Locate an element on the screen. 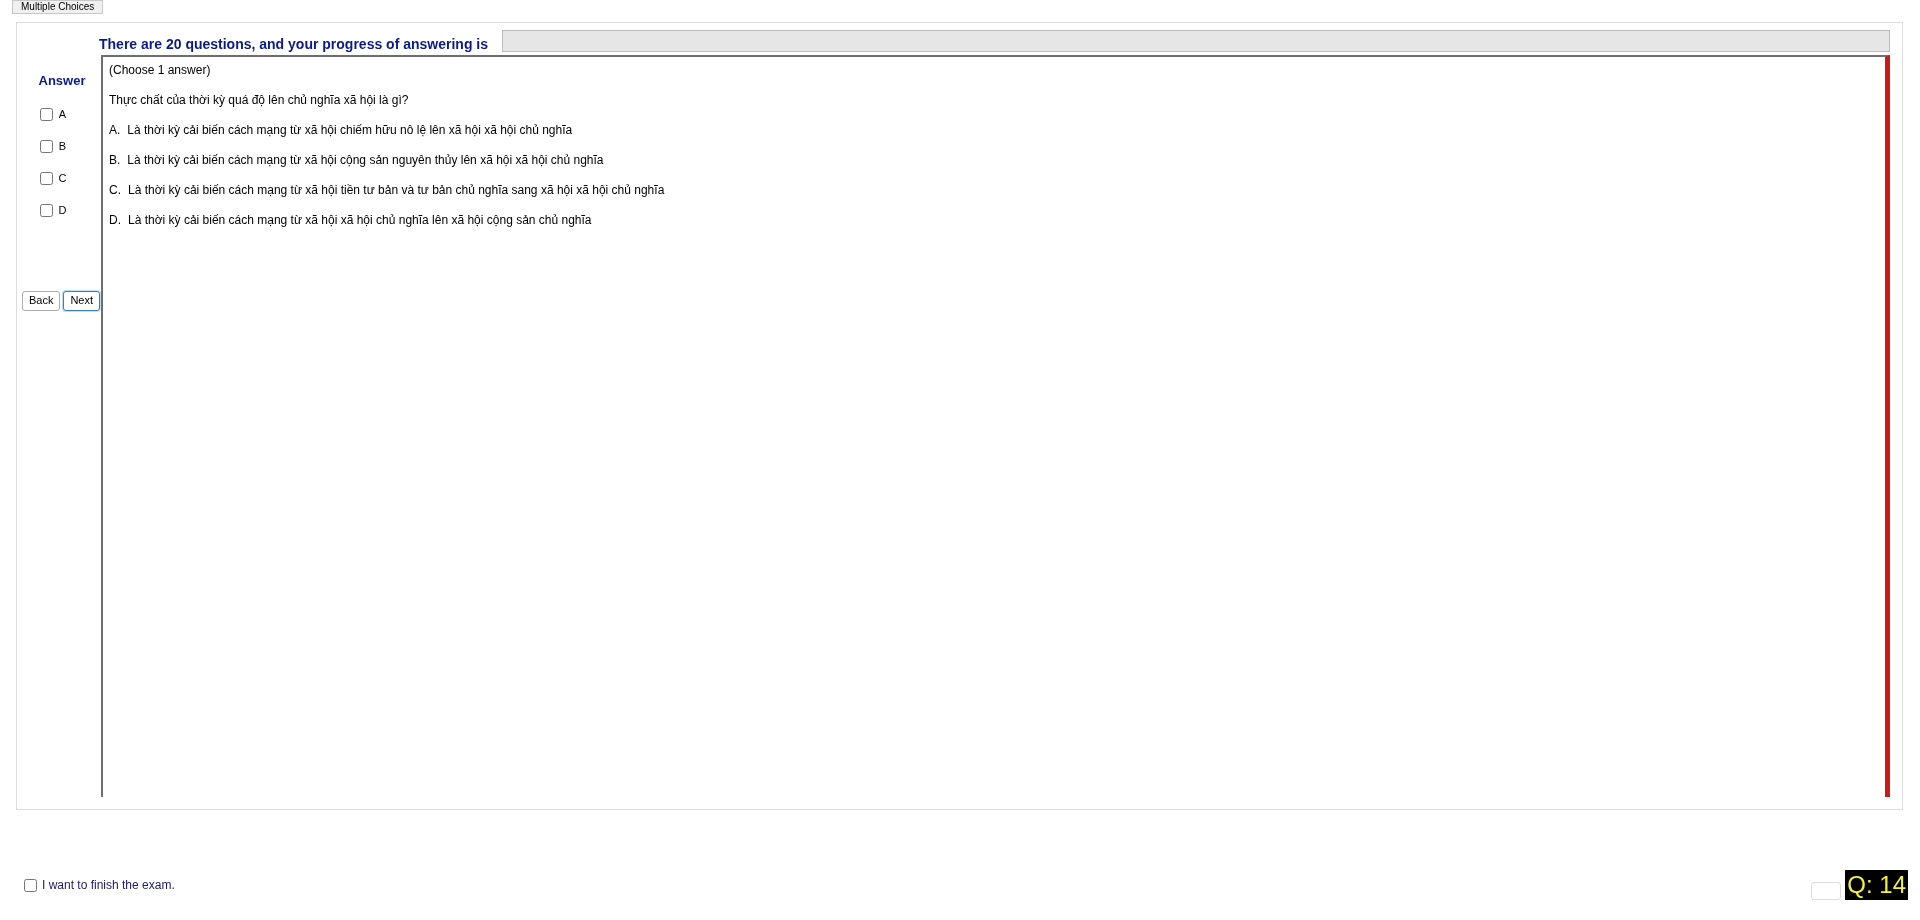  choice-letter: B. is located at coordinates (115, 160).